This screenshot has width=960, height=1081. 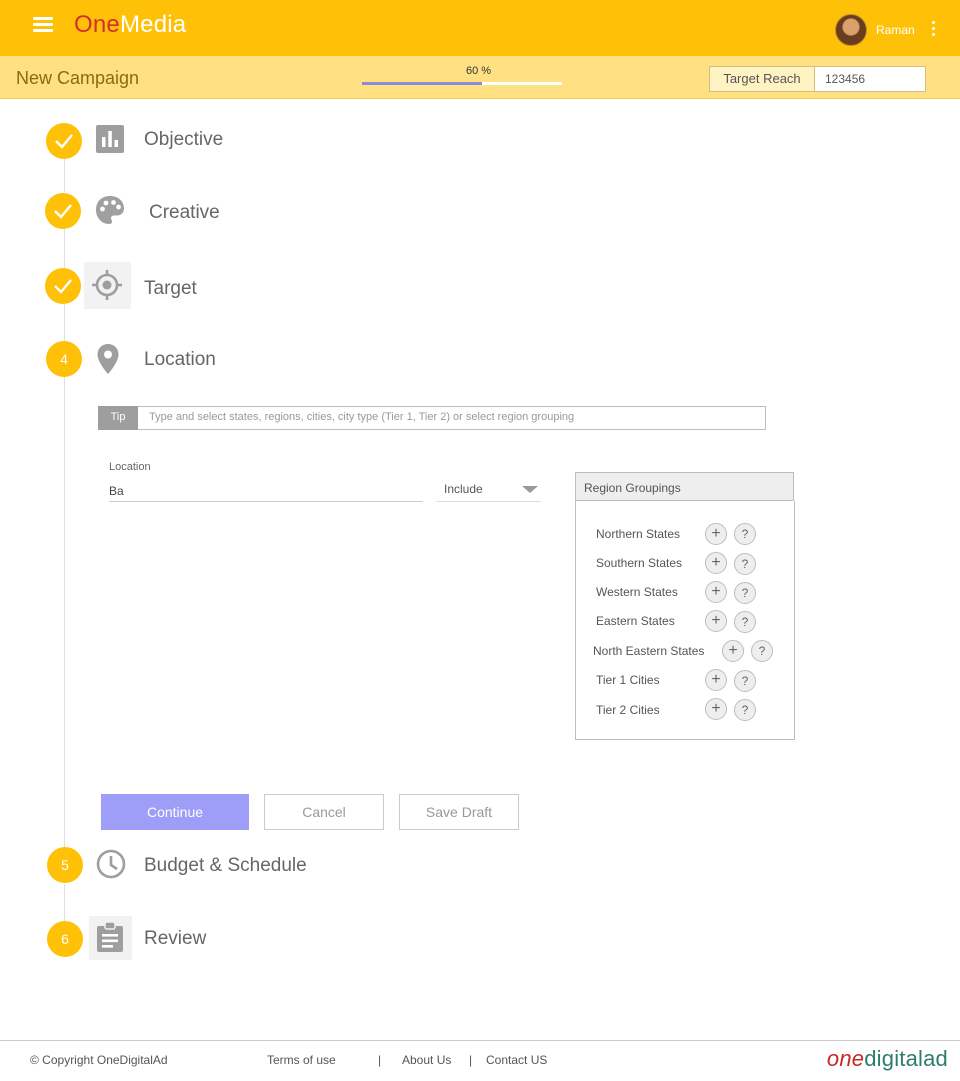 What do you see at coordinates (107, 285) in the screenshot?
I see `crosshair-icon` at bounding box center [107, 285].